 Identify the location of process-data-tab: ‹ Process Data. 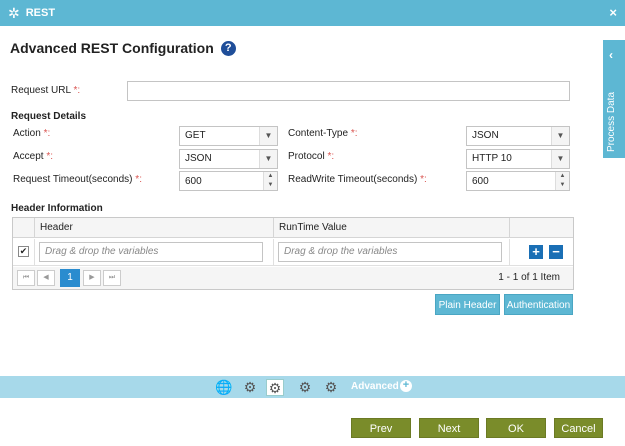
(614, 99).